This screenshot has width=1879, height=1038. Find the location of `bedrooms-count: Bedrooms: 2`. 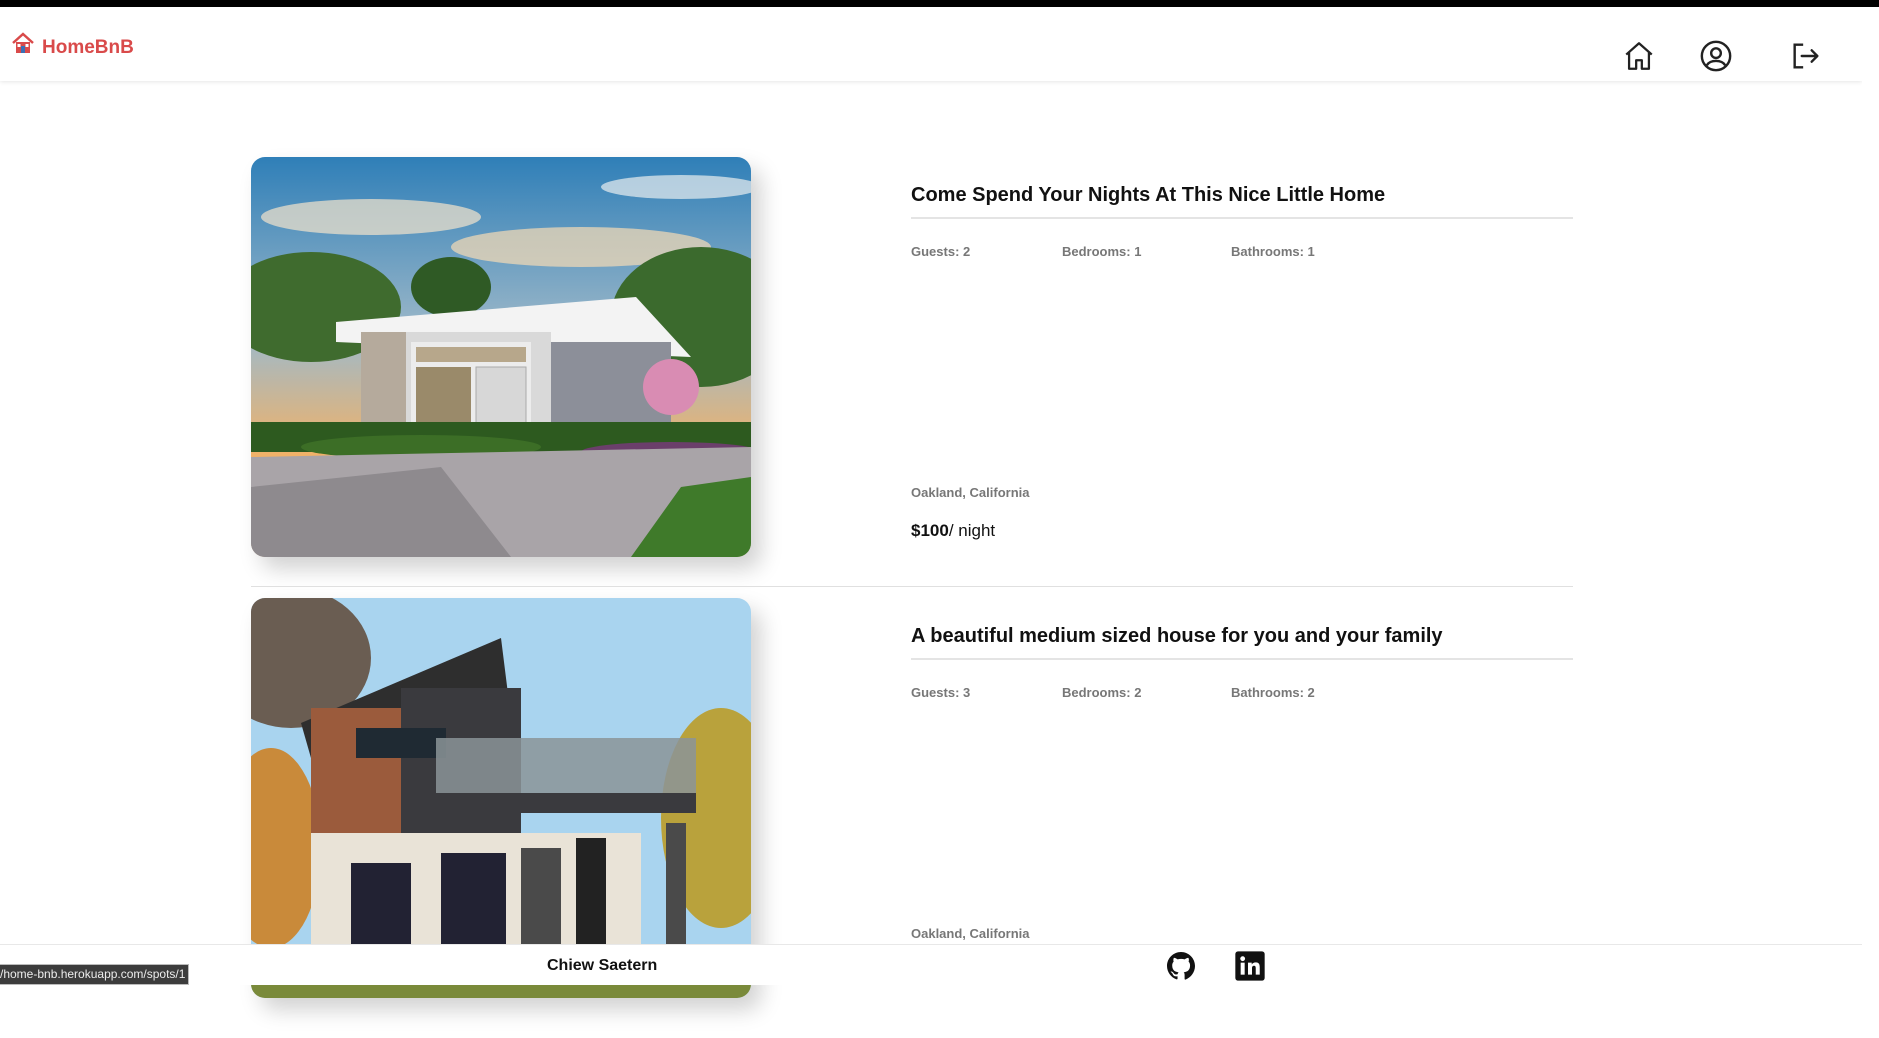

bedrooms-count: Bedrooms: 2 is located at coordinates (1102, 692).